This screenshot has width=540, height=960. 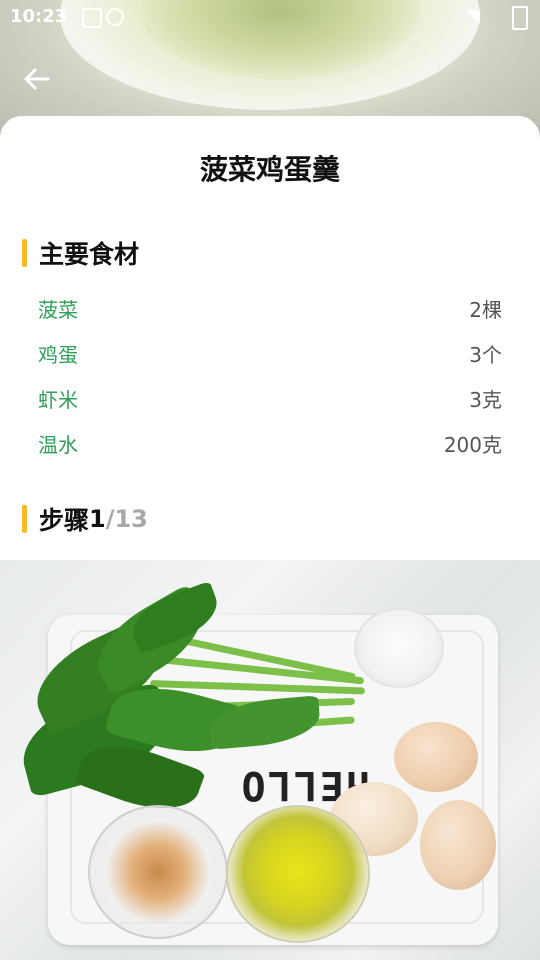 I want to click on arrow-left-icon, so click(x=37, y=79).